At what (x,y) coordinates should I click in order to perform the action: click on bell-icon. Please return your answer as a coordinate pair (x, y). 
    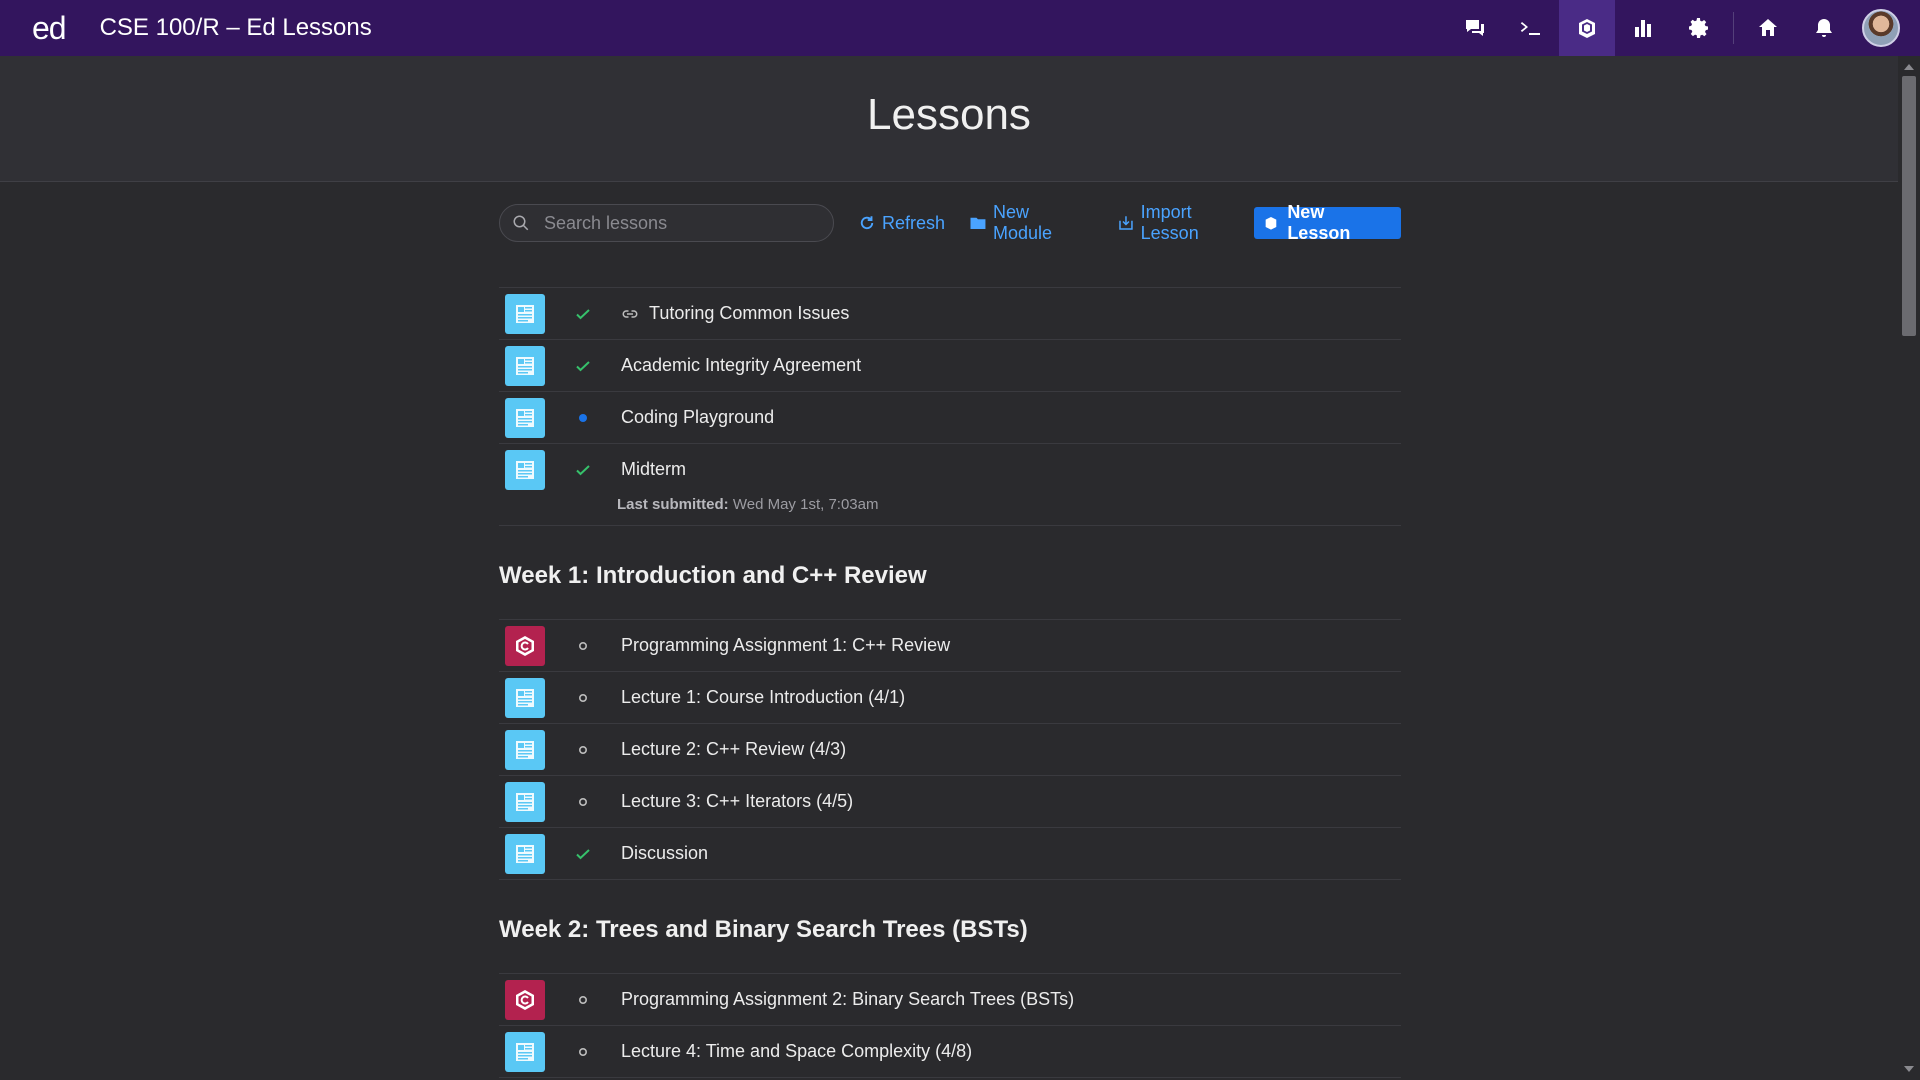
    Looking at the image, I should click on (1824, 28).